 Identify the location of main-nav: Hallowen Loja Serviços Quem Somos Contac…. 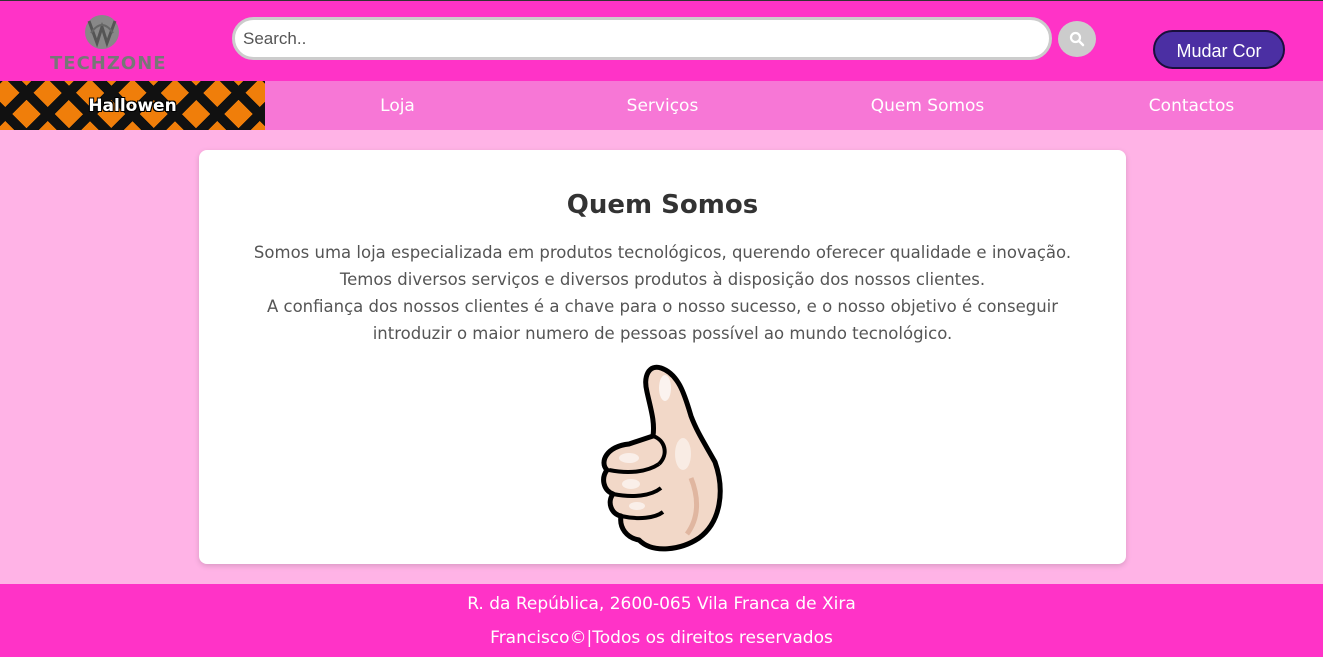
(661, 105).